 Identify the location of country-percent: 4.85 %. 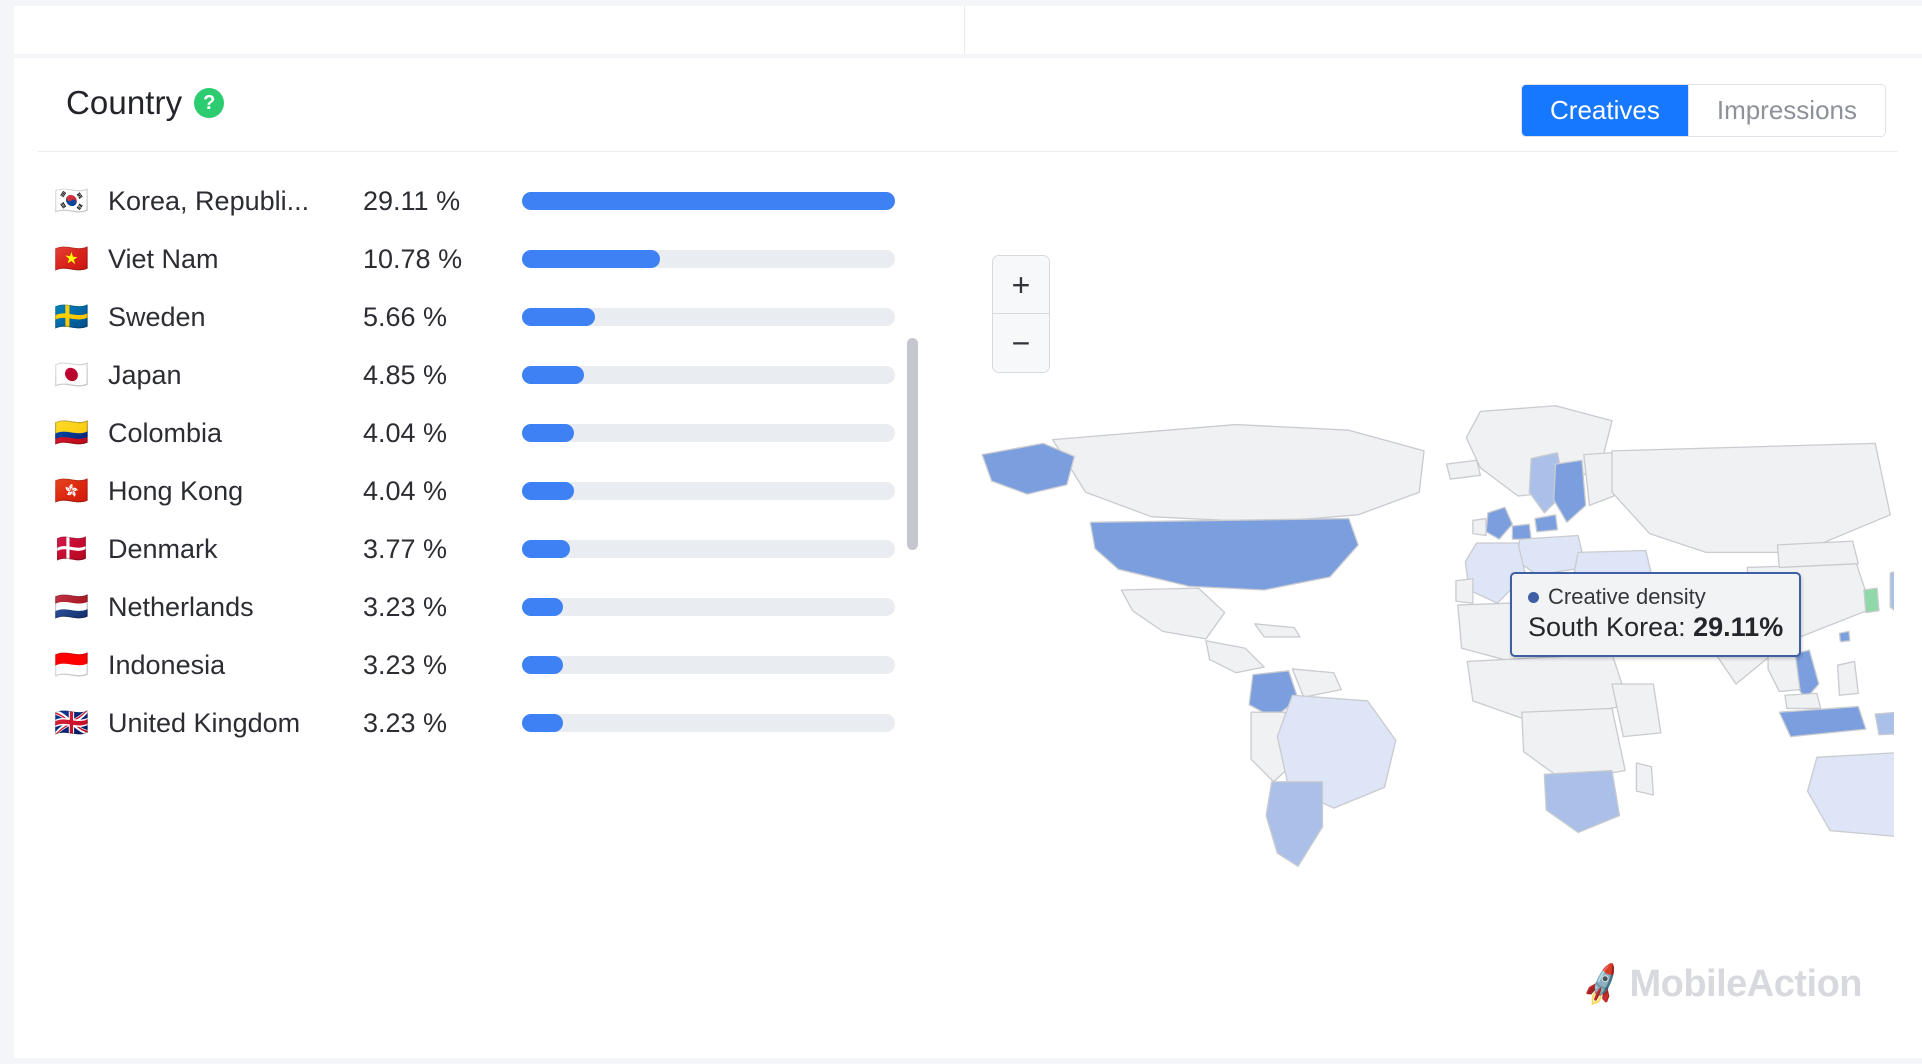
(405, 374).